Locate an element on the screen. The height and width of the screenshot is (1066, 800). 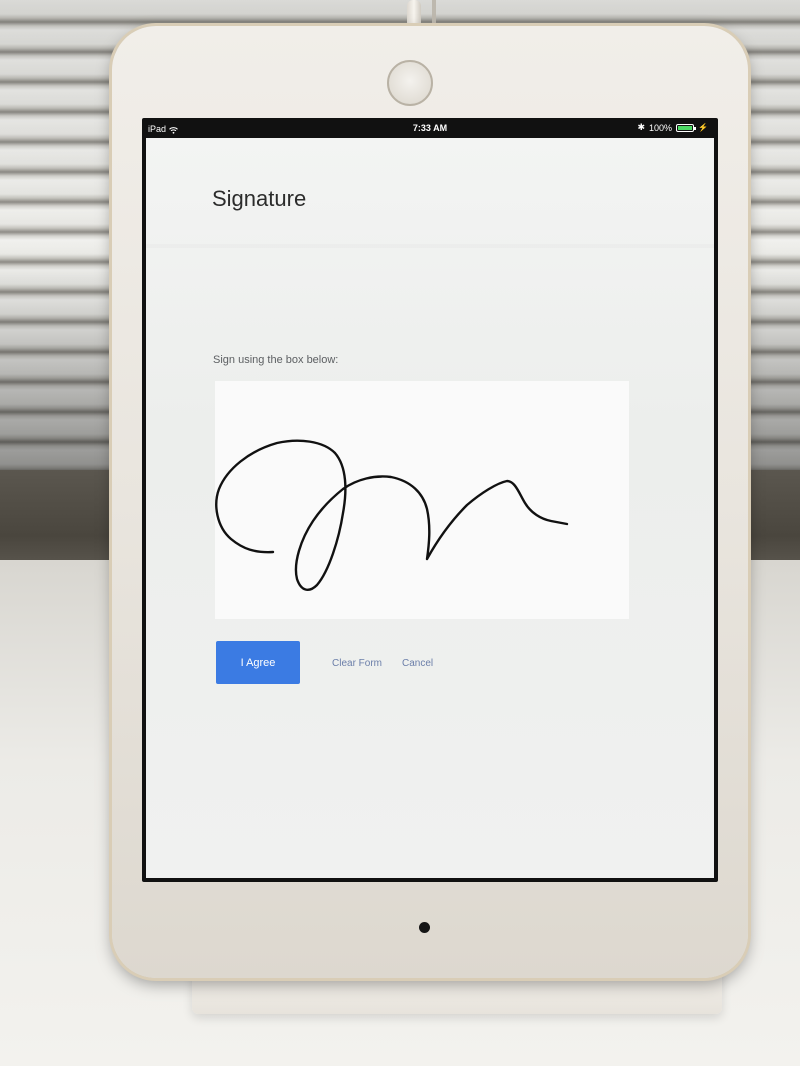
battery-percent: 100% is located at coordinates (661, 127).